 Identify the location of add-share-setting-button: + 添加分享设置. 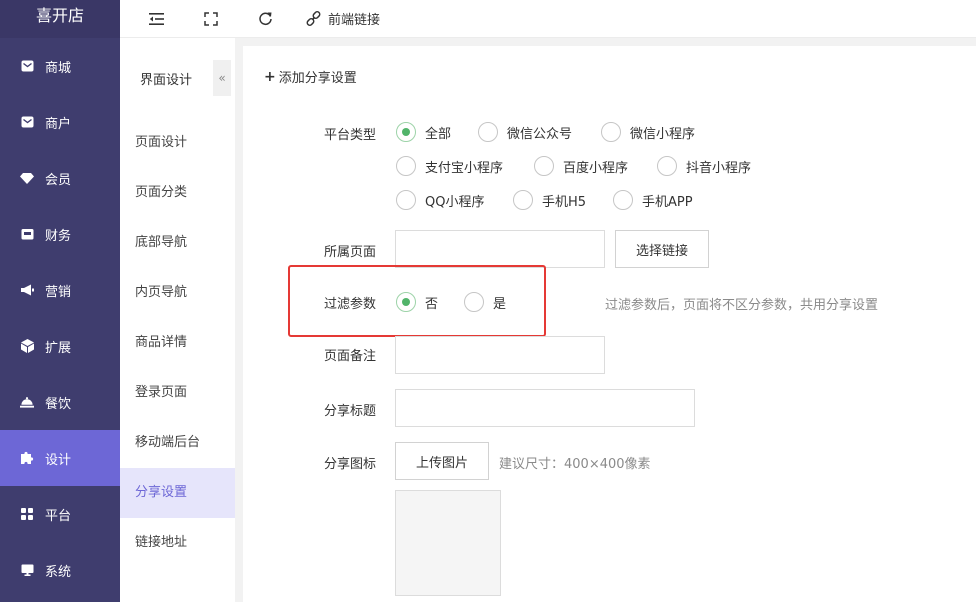
(310, 77).